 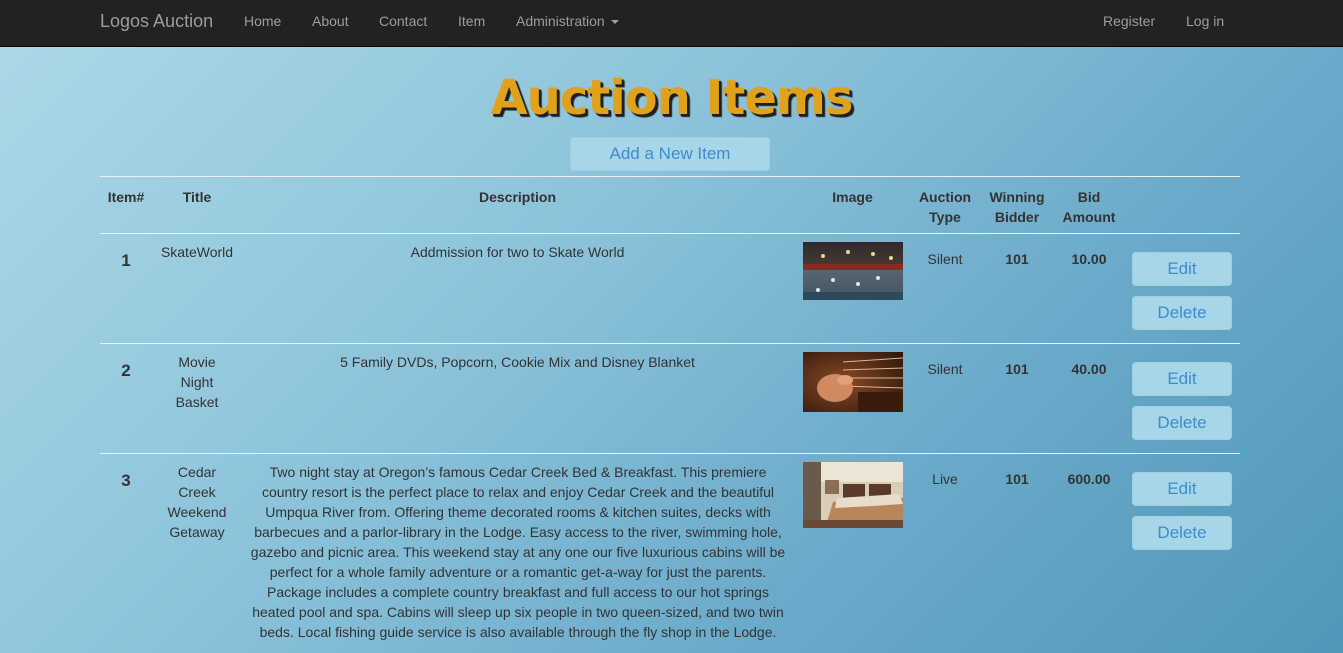 I want to click on nav-administration-label: Administration, so click(x=560, y=21).